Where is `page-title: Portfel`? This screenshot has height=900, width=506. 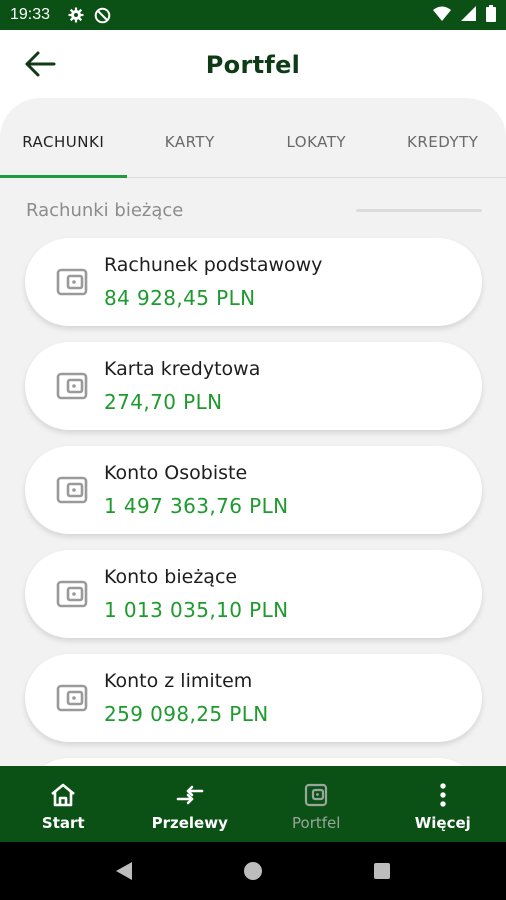
page-title: Portfel is located at coordinates (253, 65).